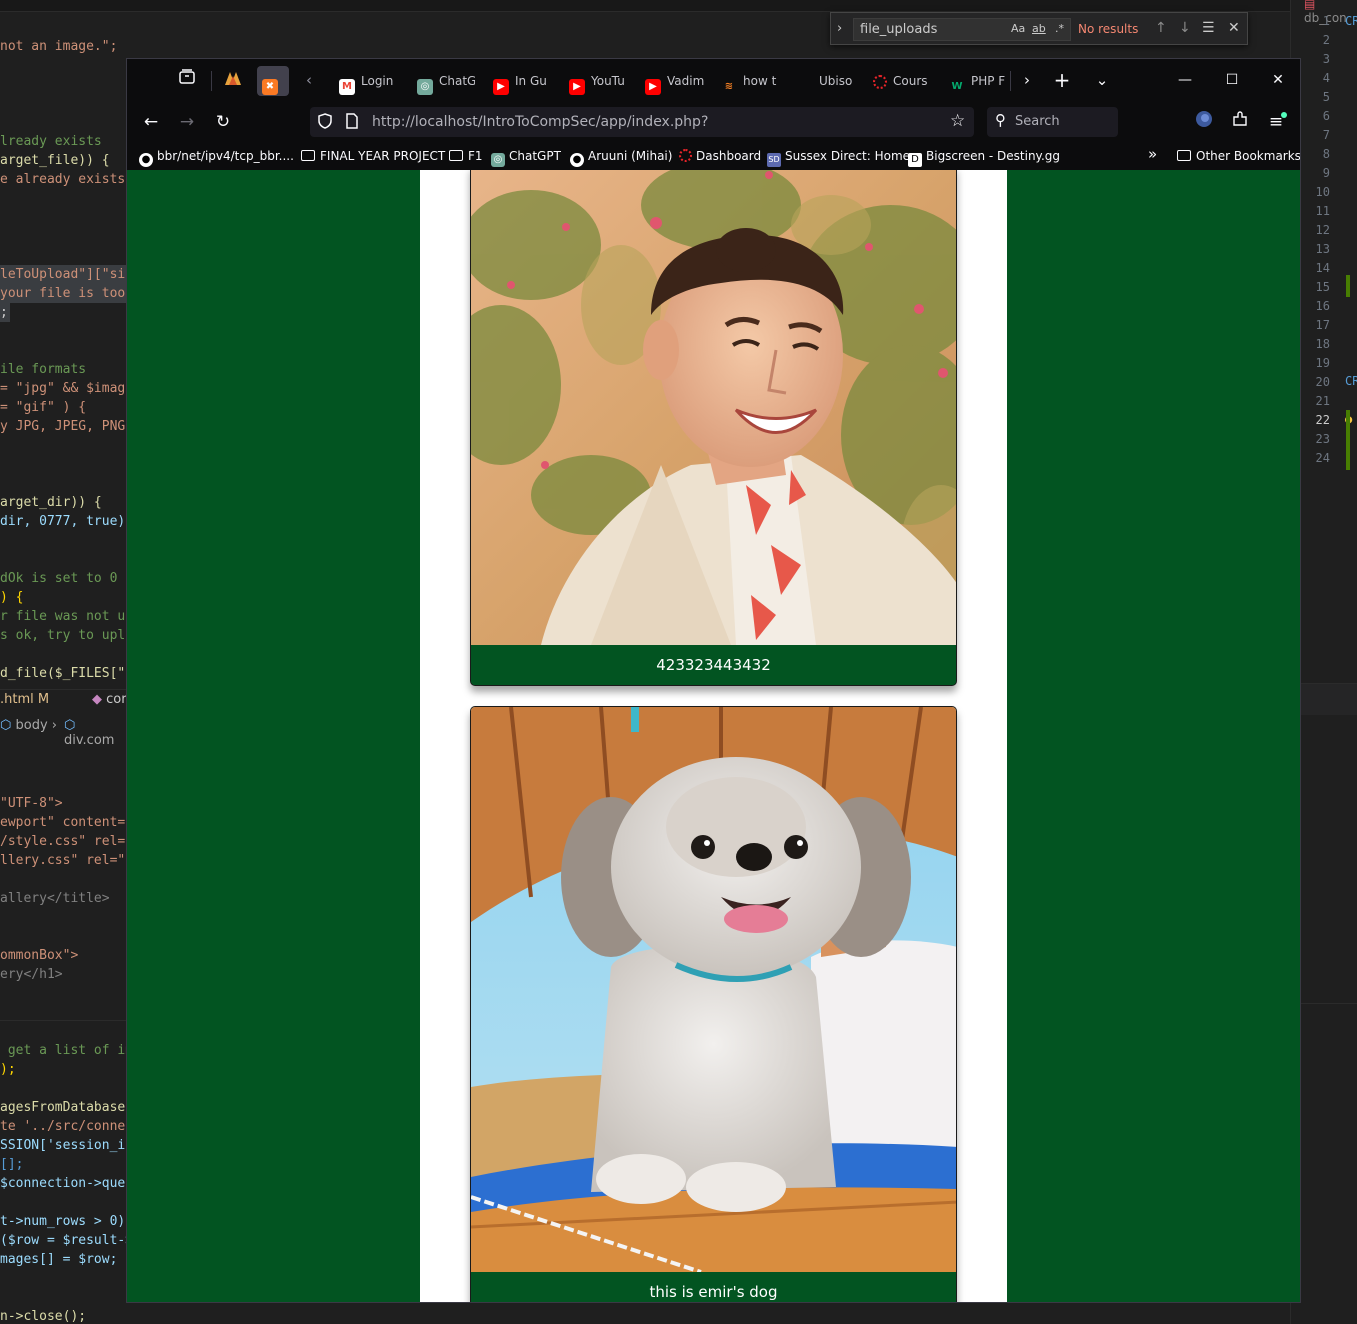 The width and height of the screenshot is (1357, 1324). Describe the element at coordinates (1027, 80) in the screenshot. I see `tab-scroll-right-icon: ›` at that location.